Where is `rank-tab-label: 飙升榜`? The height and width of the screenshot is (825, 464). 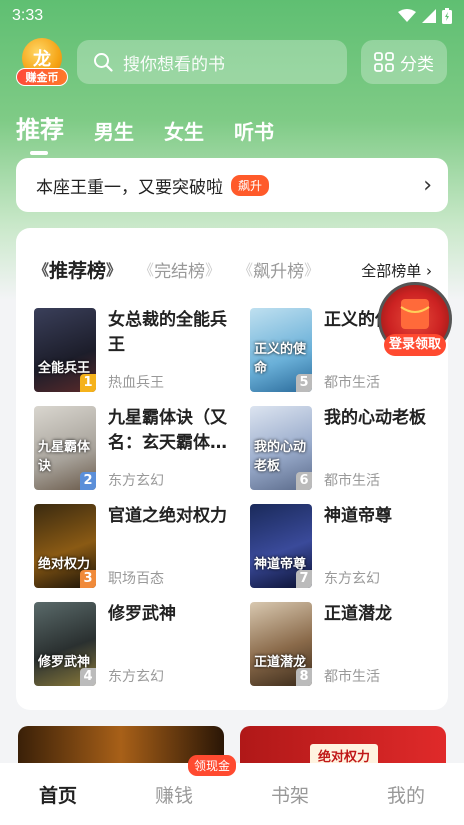
rank-tab-label: 飙升榜 is located at coordinates (279, 272).